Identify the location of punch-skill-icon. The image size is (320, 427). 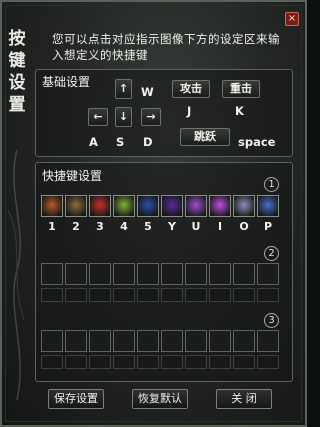
(76, 206).